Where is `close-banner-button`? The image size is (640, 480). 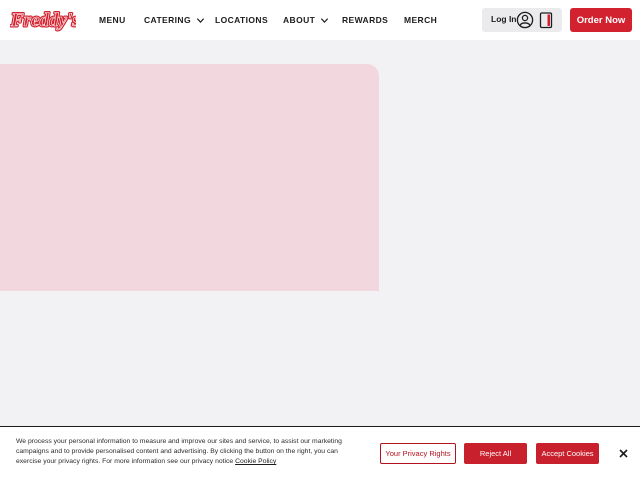 close-banner-button is located at coordinates (623, 453).